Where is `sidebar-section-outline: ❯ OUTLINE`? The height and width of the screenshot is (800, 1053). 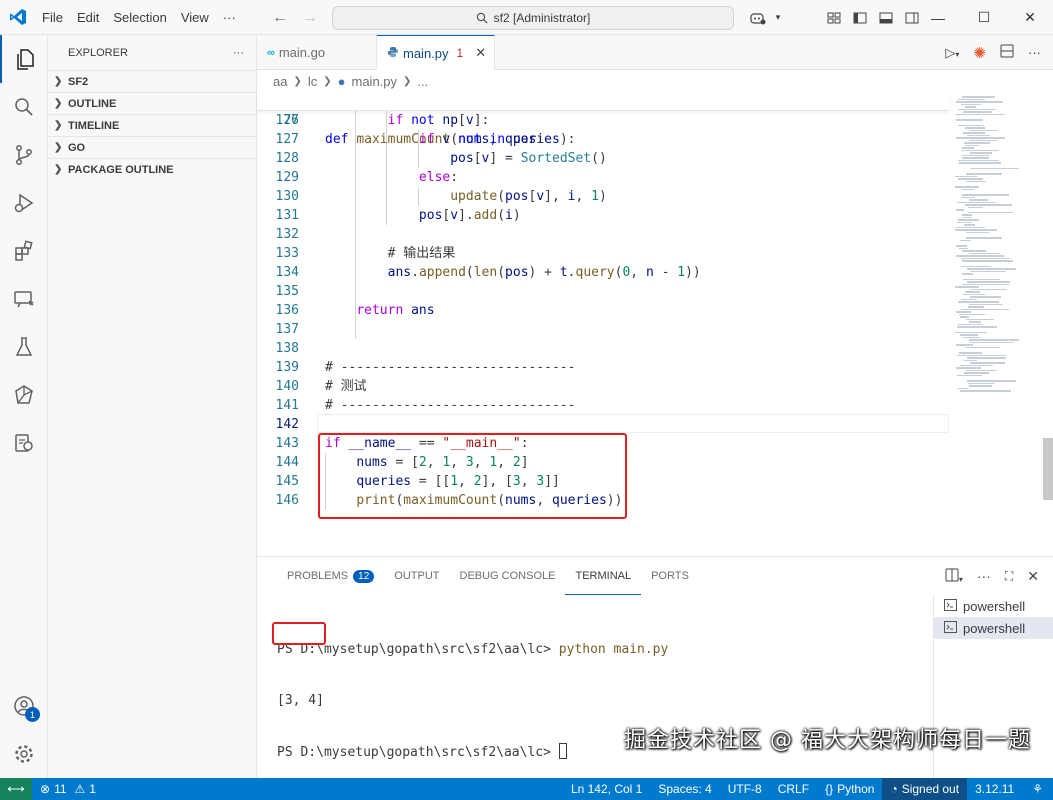 sidebar-section-outline: ❯ OUTLINE is located at coordinates (152, 103).